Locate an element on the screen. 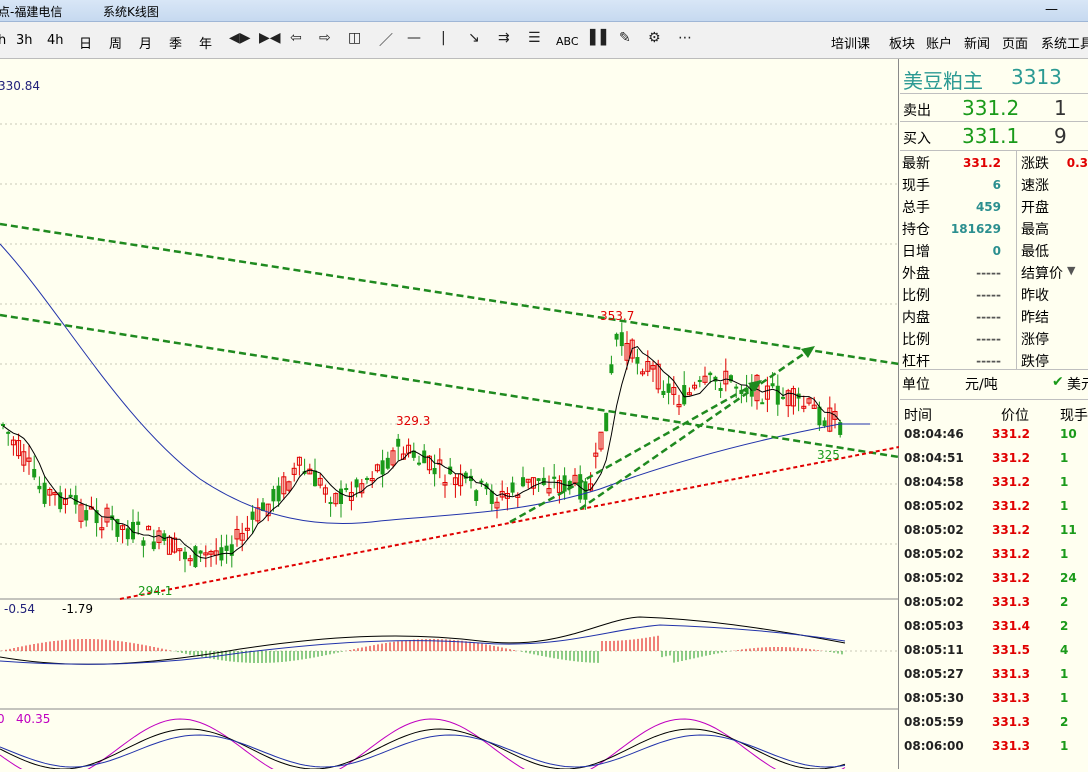 This screenshot has height=772, width=1088. trade-time: 08:05:30 is located at coordinates (934, 698).